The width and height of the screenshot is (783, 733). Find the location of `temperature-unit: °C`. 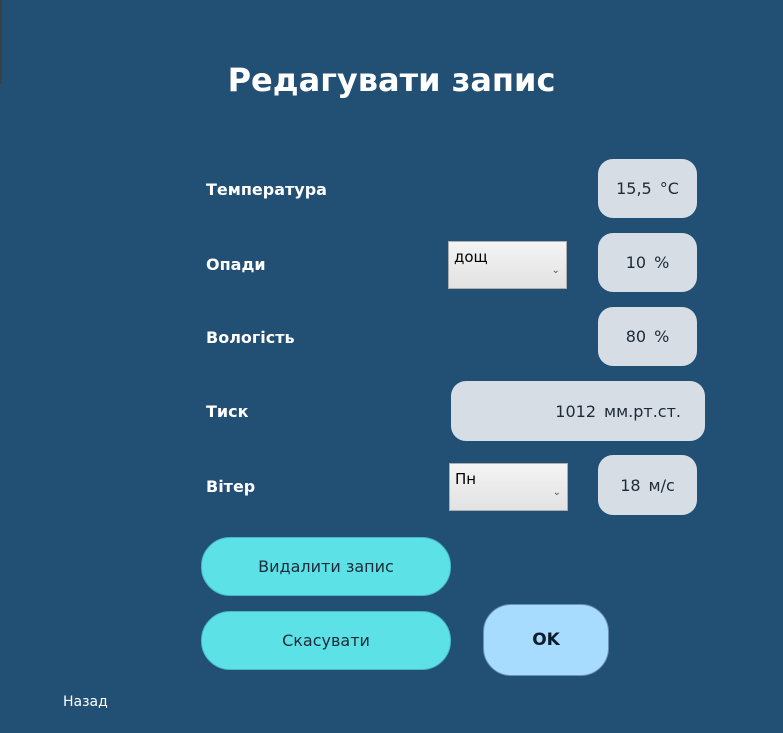

temperature-unit: °C is located at coordinates (669, 188).